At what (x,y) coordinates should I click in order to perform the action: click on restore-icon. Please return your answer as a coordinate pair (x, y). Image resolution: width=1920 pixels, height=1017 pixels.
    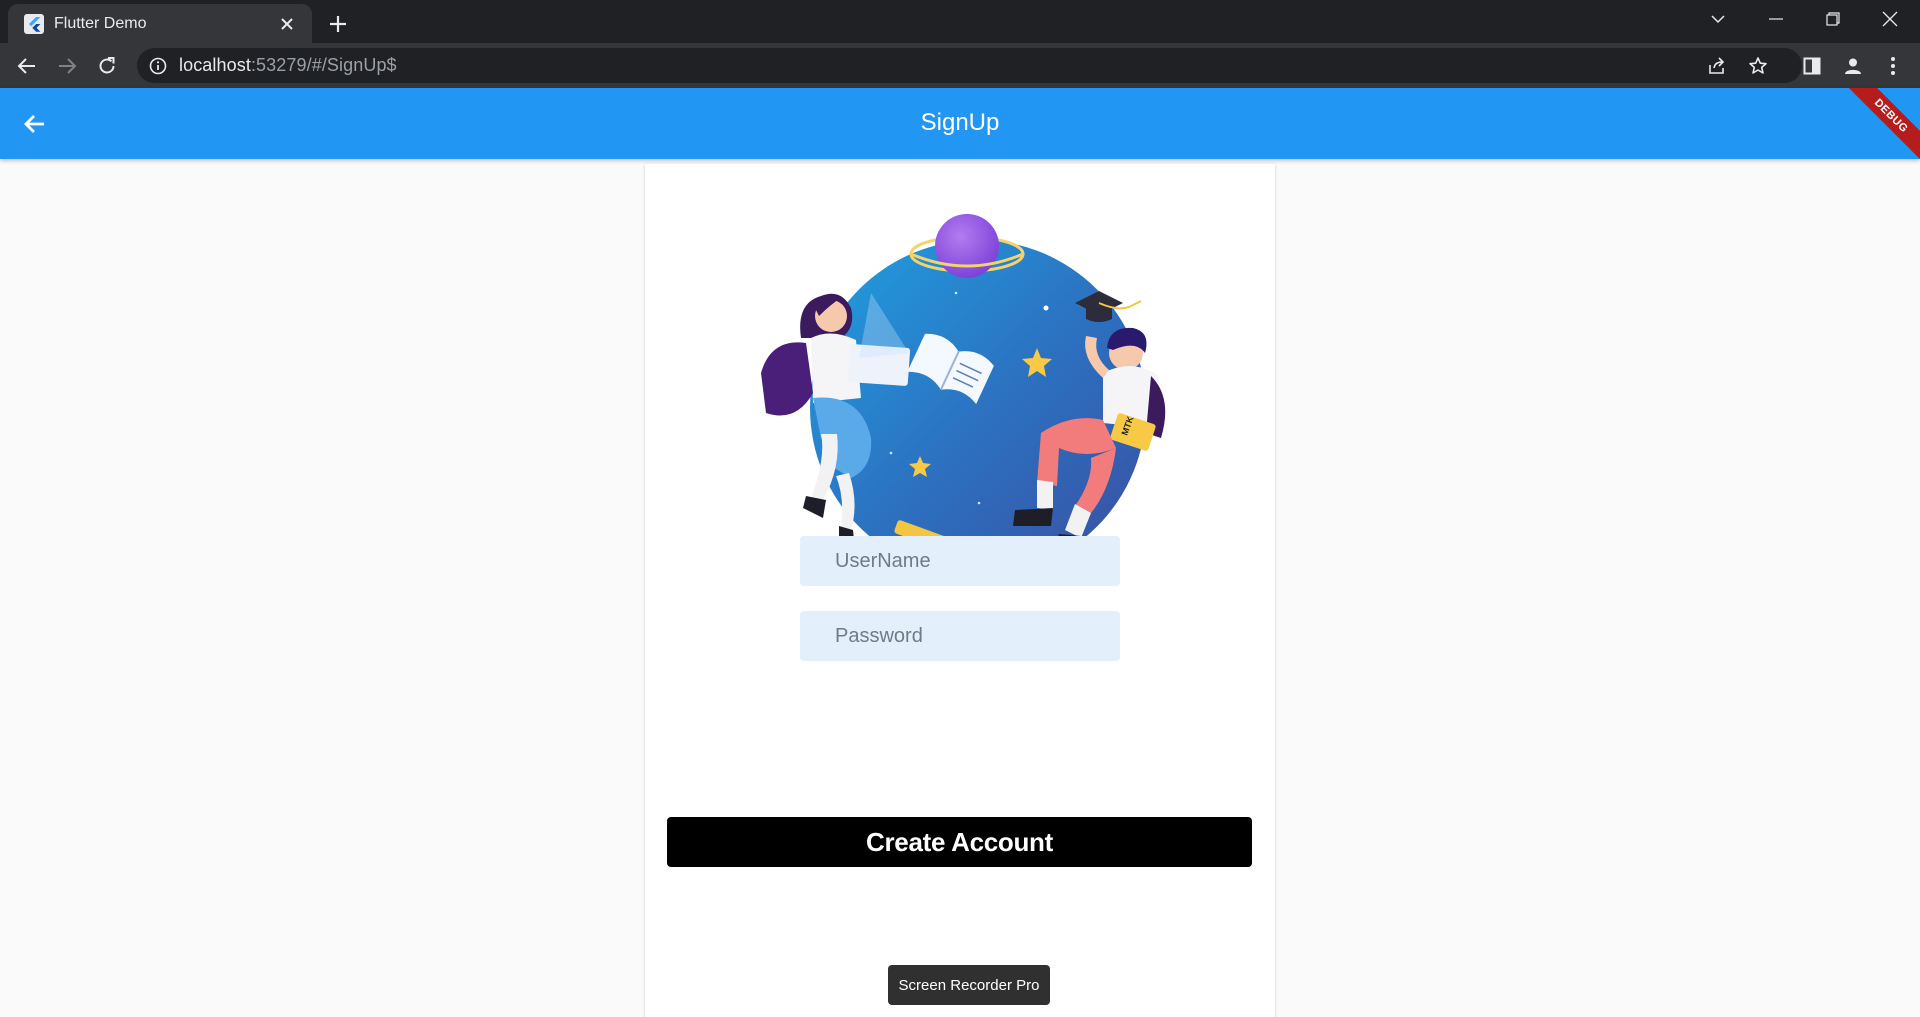
    Looking at the image, I should click on (1833, 19).